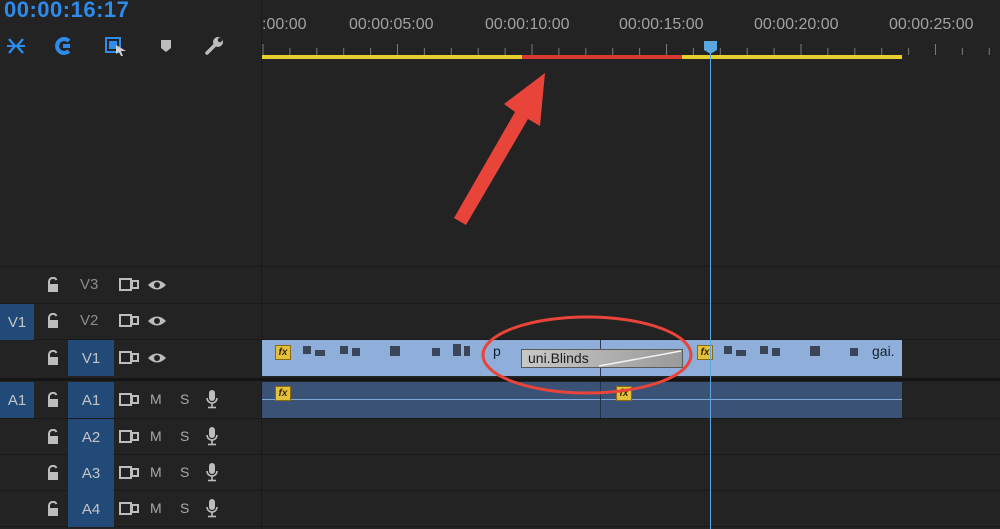  I want to click on annotation-arrow, so click(499, 149).